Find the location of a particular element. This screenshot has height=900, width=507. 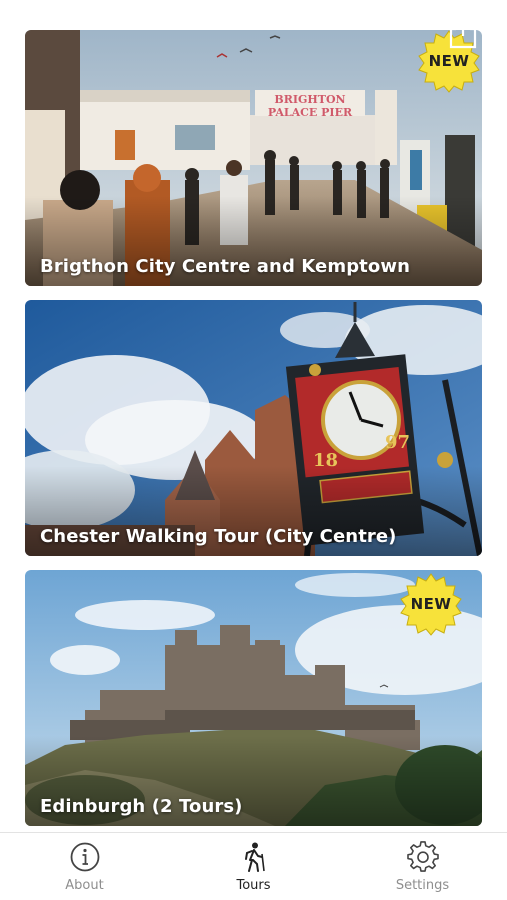

gear-icon is located at coordinates (423, 856).